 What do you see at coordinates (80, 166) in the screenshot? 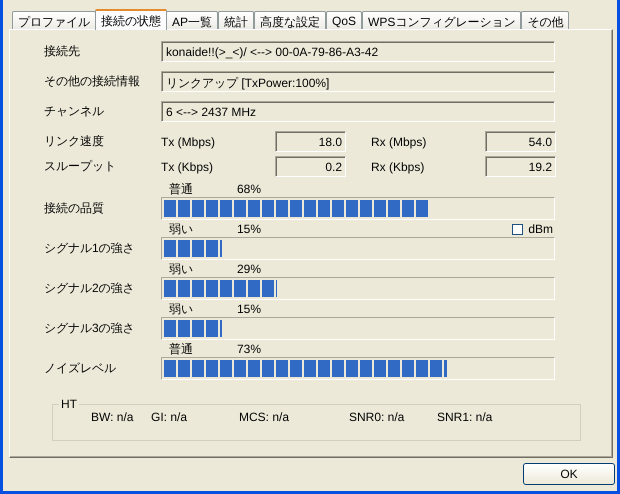
I see `field-label: スループット` at bounding box center [80, 166].